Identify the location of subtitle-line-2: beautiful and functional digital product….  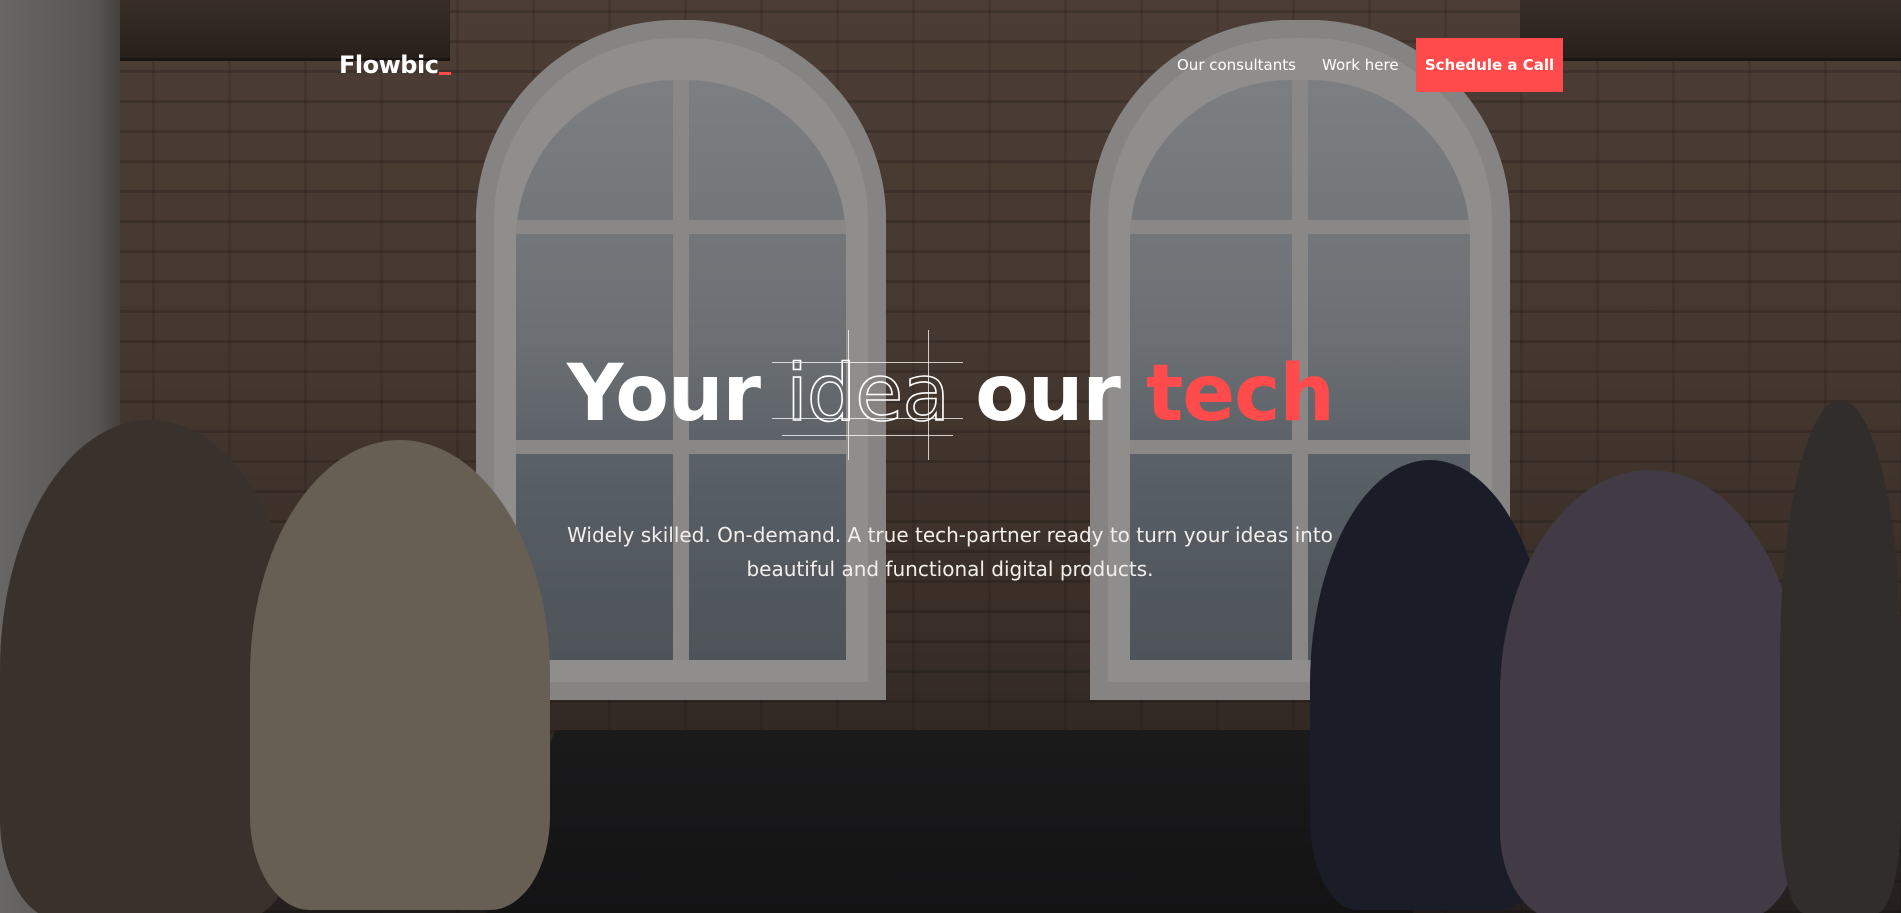
(950, 569).